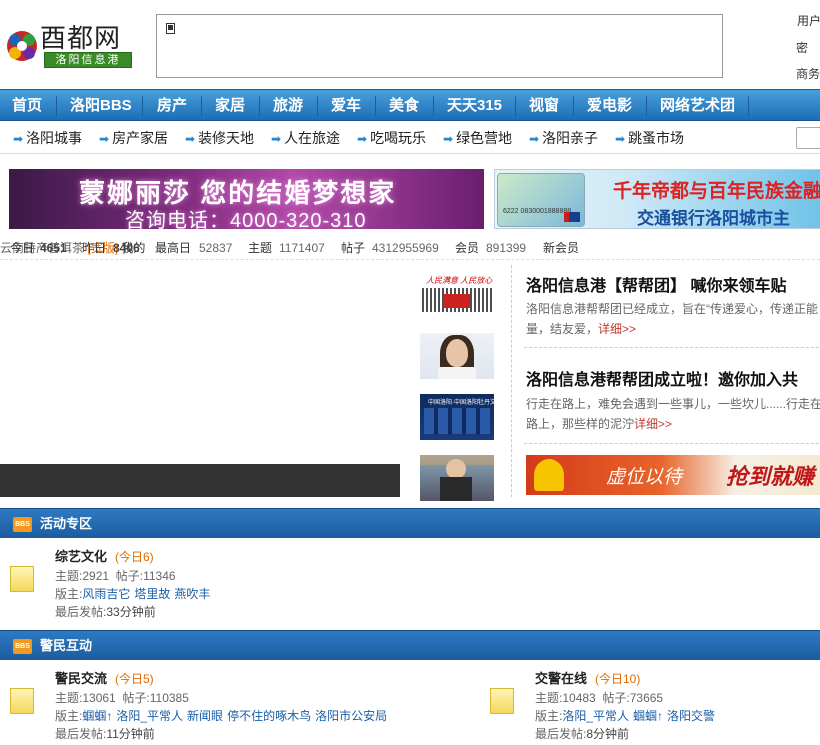 The width and height of the screenshot is (820, 745). What do you see at coordinates (246, 199) in the screenshot?
I see `wedding-ad-banner: 蒙娜丽莎 您的结婚梦想家 咨询电话：4000-320-310` at bounding box center [246, 199].